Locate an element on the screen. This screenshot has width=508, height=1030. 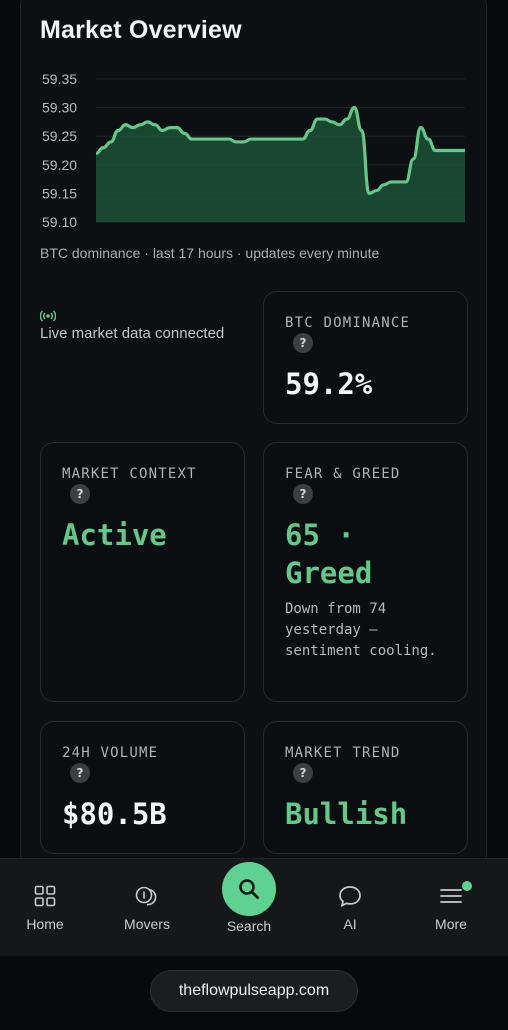
card-value-line1: 65 · is located at coordinates (320, 535).